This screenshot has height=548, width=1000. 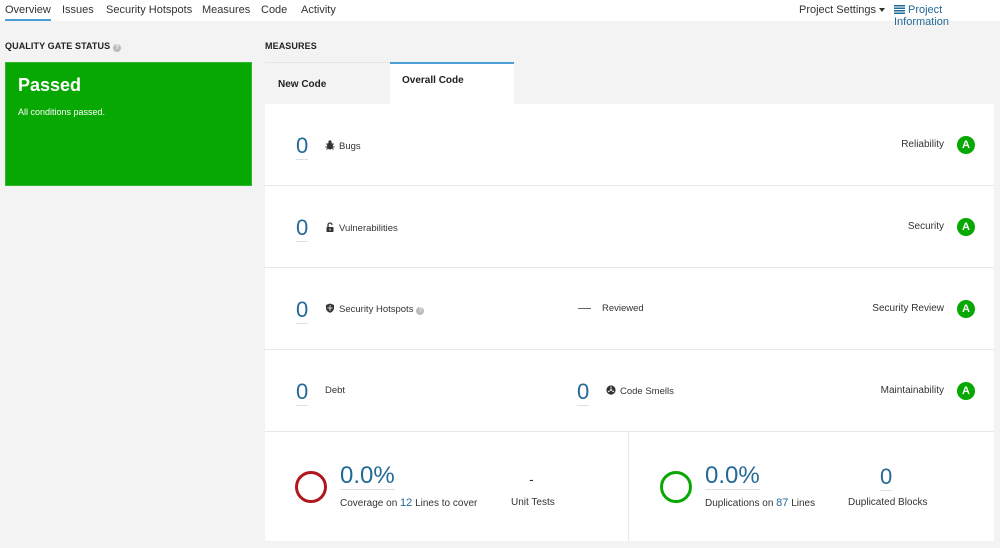 I want to click on reliability-rating: A, so click(x=966, y=145).